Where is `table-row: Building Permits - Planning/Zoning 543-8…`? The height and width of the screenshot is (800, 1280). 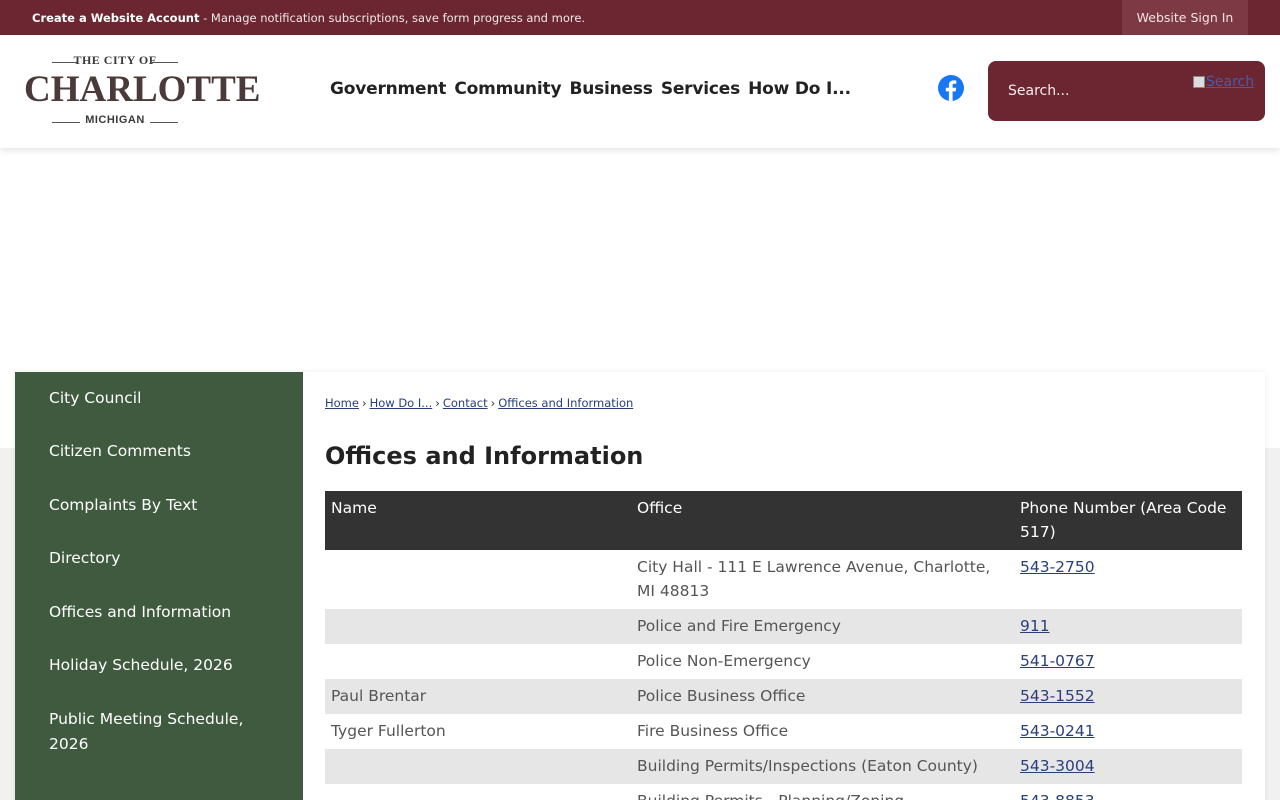 table-row: Building Permits - Planning/Zoning 543-8… is located at coordinates (783, 792).